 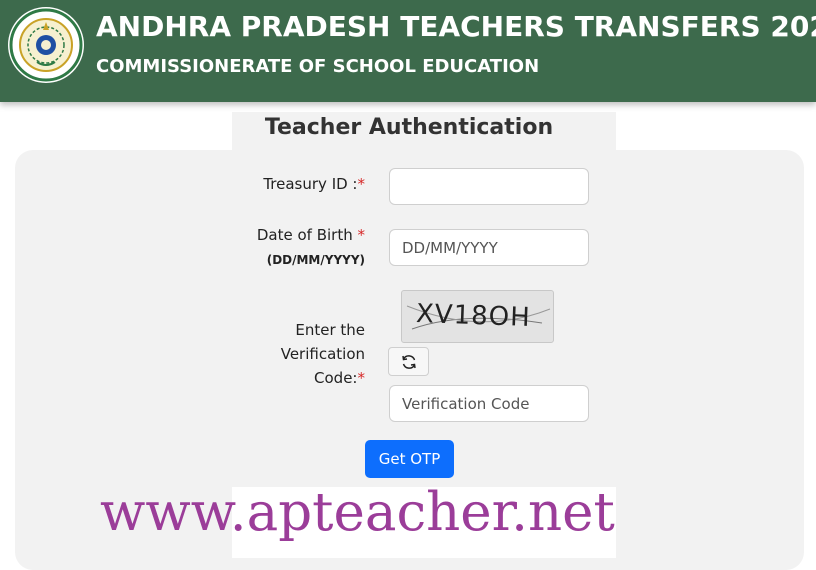 What do you see at coordinates (409, 459) in the screenshot?
I see `get-otp-button: Get OTP` at bounding box center [409, 459].